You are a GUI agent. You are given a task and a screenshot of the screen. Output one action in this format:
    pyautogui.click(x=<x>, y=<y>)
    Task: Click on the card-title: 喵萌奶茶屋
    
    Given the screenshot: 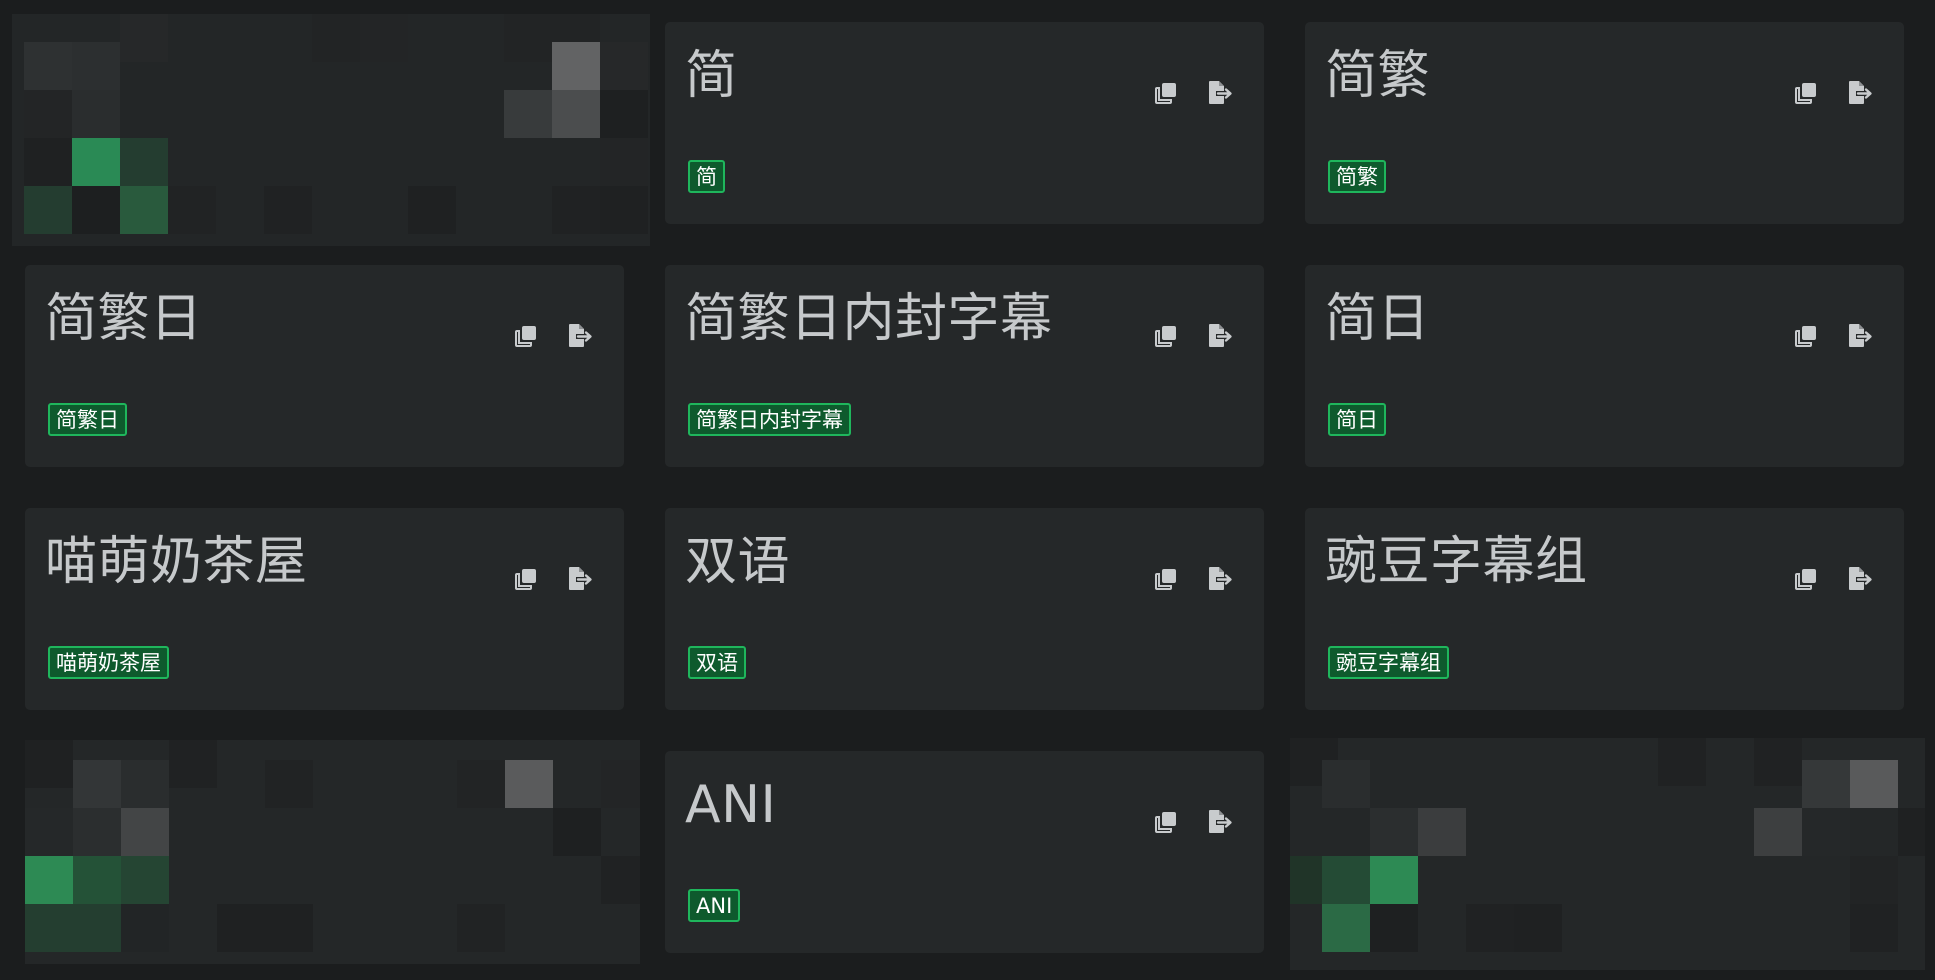 What is the action you would take?
    pyautogui.click(x=176, y=562)
    